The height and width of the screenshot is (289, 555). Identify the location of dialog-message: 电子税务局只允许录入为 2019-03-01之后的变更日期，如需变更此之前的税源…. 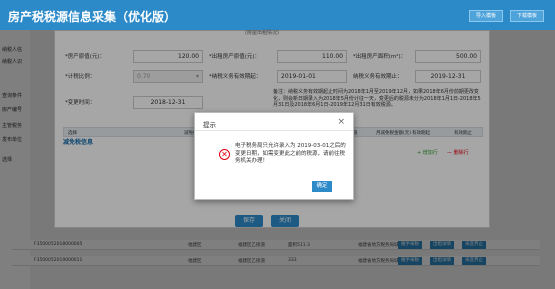
(290, 154).